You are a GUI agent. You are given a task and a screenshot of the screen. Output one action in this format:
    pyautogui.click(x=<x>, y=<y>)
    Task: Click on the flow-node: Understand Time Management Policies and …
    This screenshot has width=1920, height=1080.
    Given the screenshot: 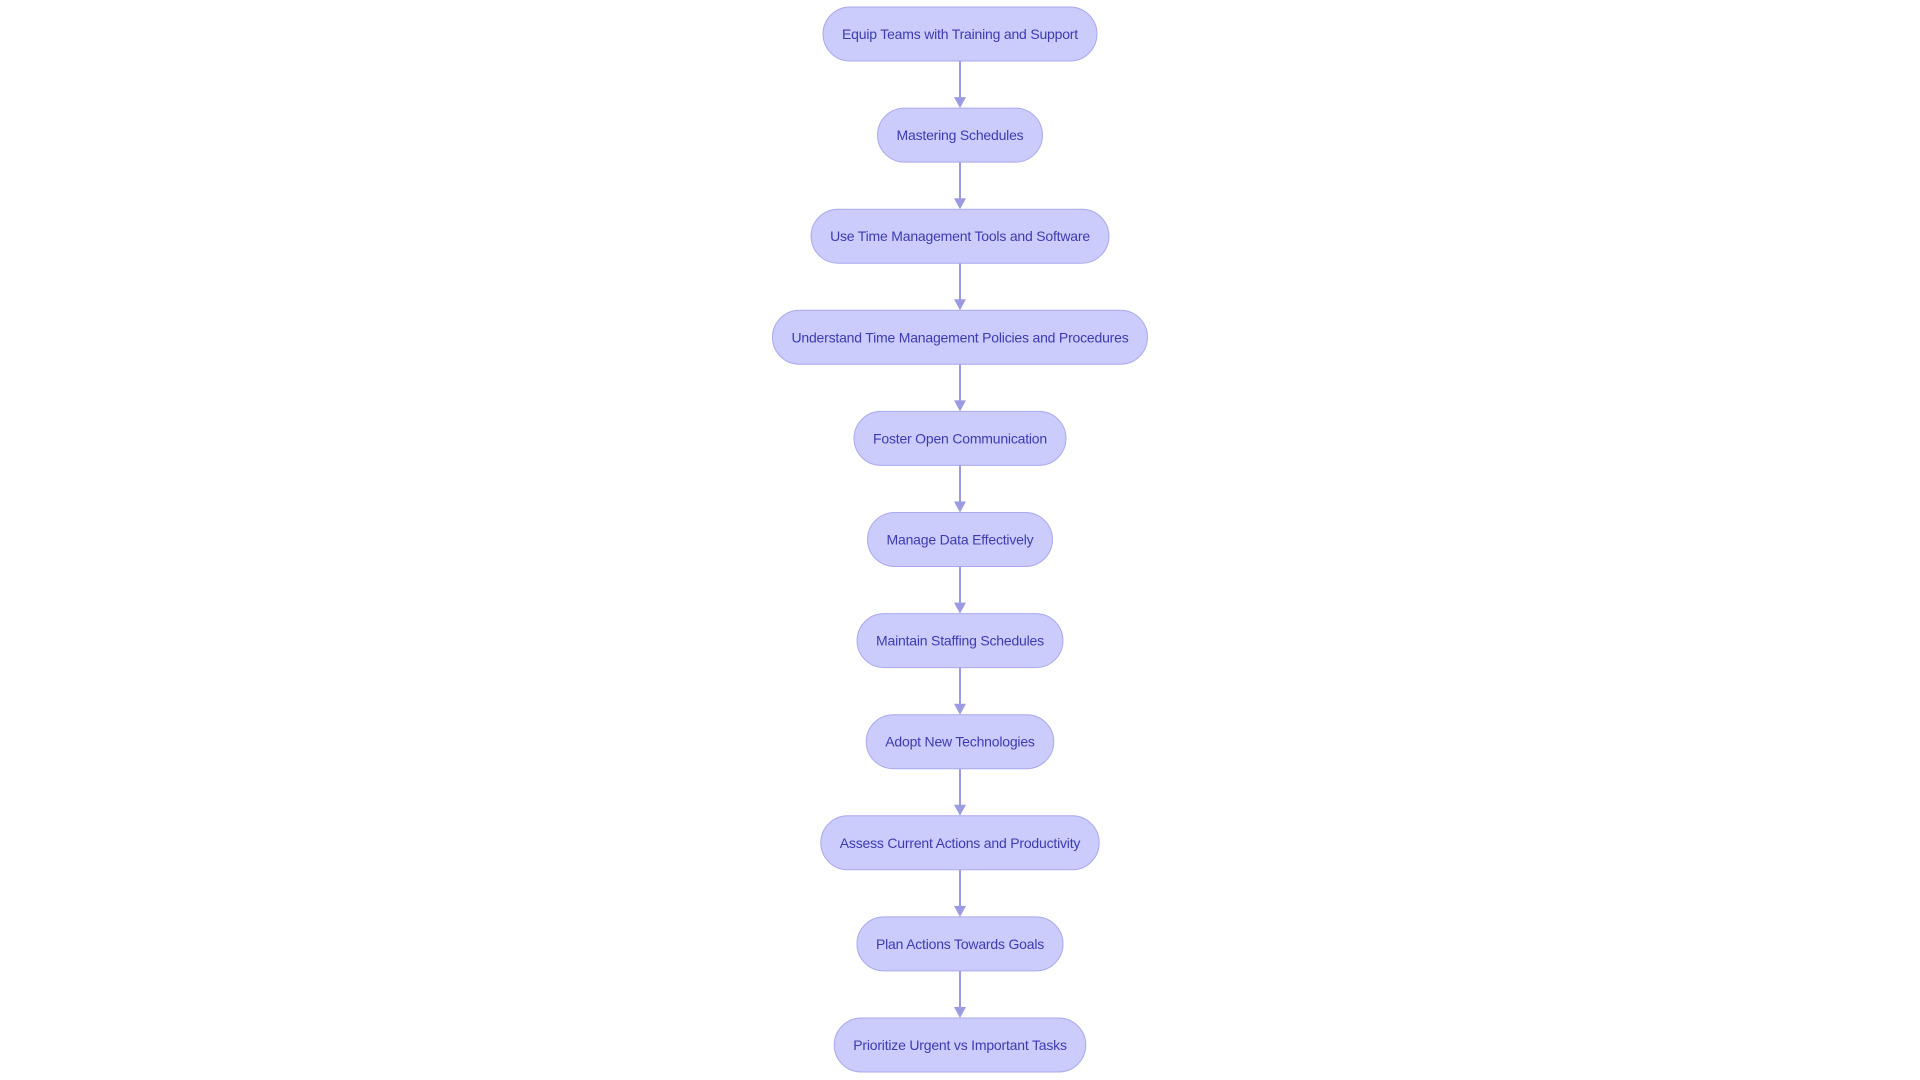 What is the action you would take?
    pyautogui.click(x=960, y=337)
    